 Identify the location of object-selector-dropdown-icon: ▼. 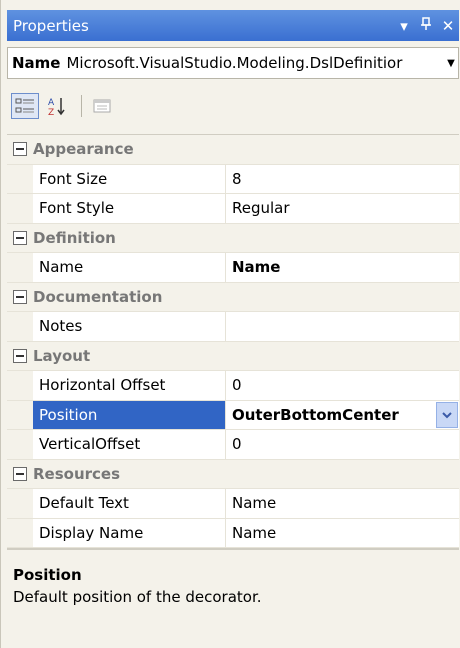
(451, 63).